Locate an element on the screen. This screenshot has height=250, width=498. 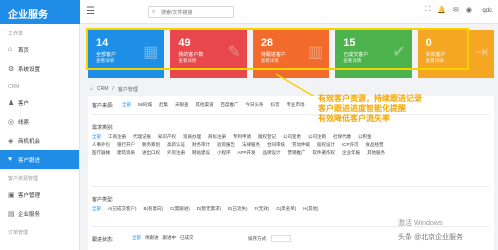
filter-tag: 食品经营 is located at coordinates (375, 145).